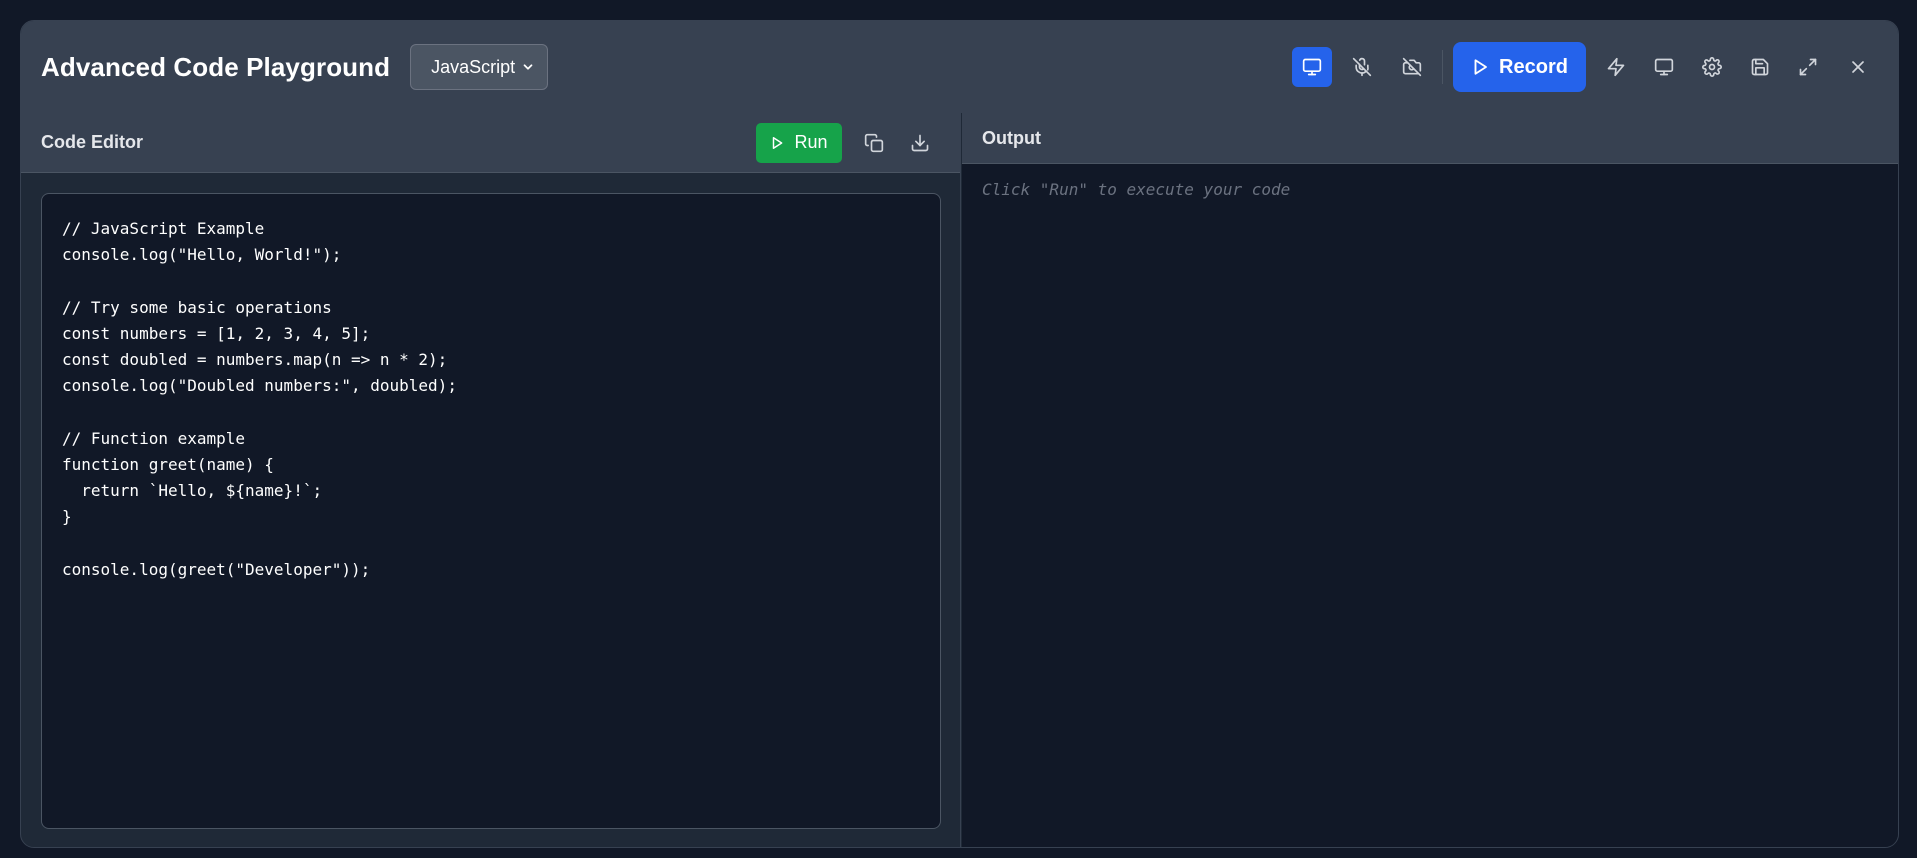 This screenshot has width=1917, height=858. I want to click on maximize-icon, so click(1808, 67).